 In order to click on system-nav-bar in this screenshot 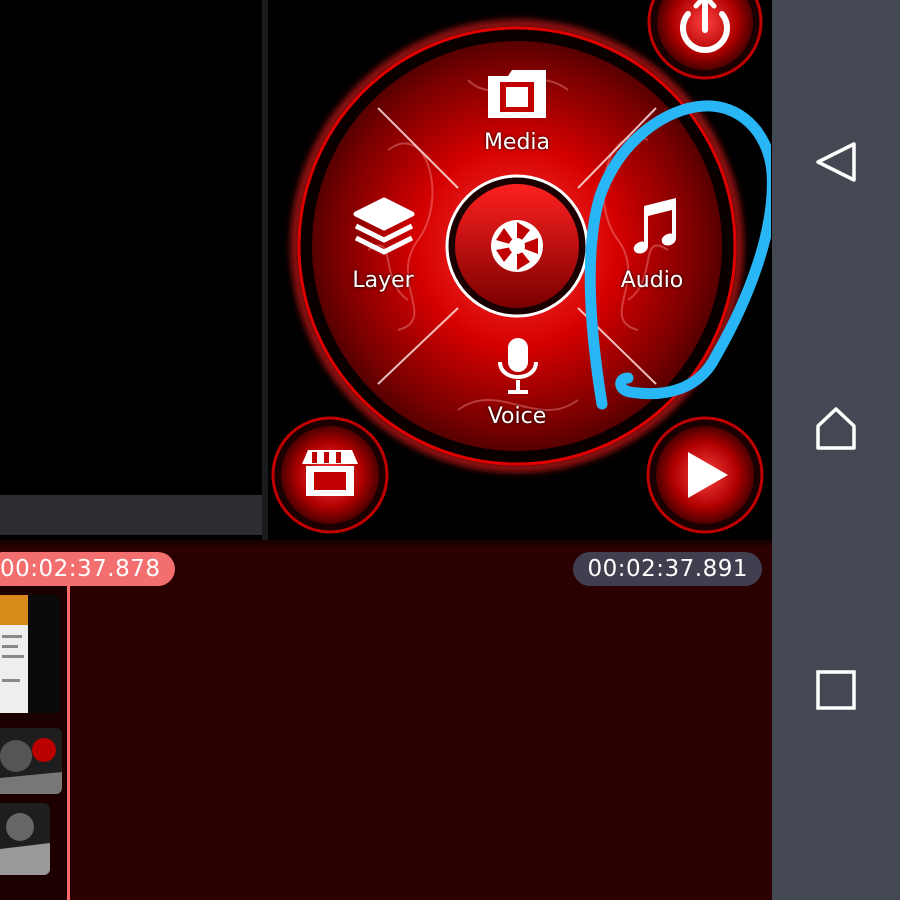, I will do `click(836, 450)`.